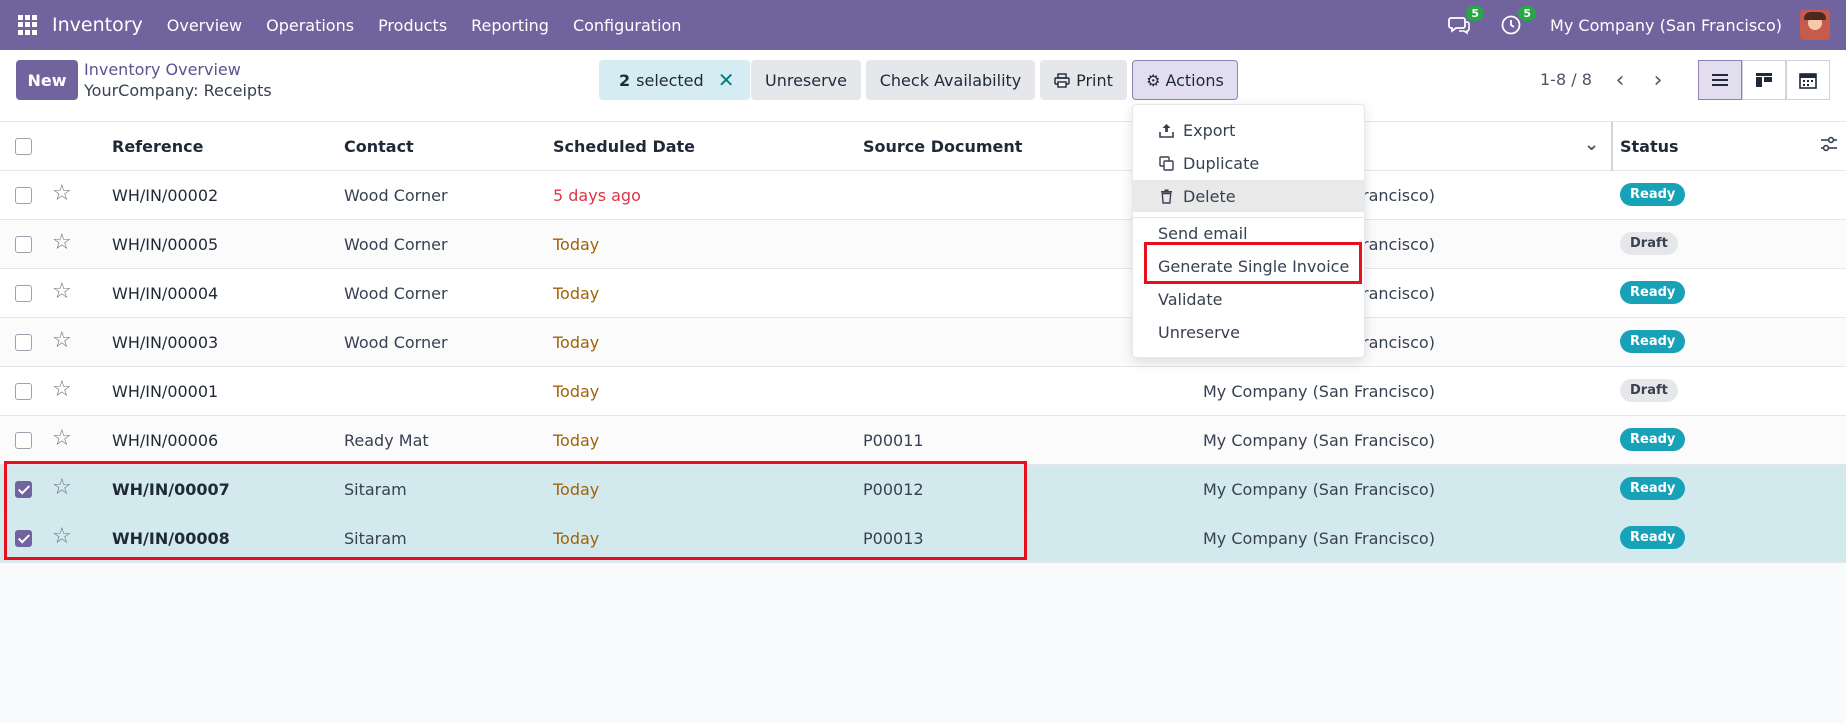  I want to click on column-source-document: Source Document, so click(942, 146).